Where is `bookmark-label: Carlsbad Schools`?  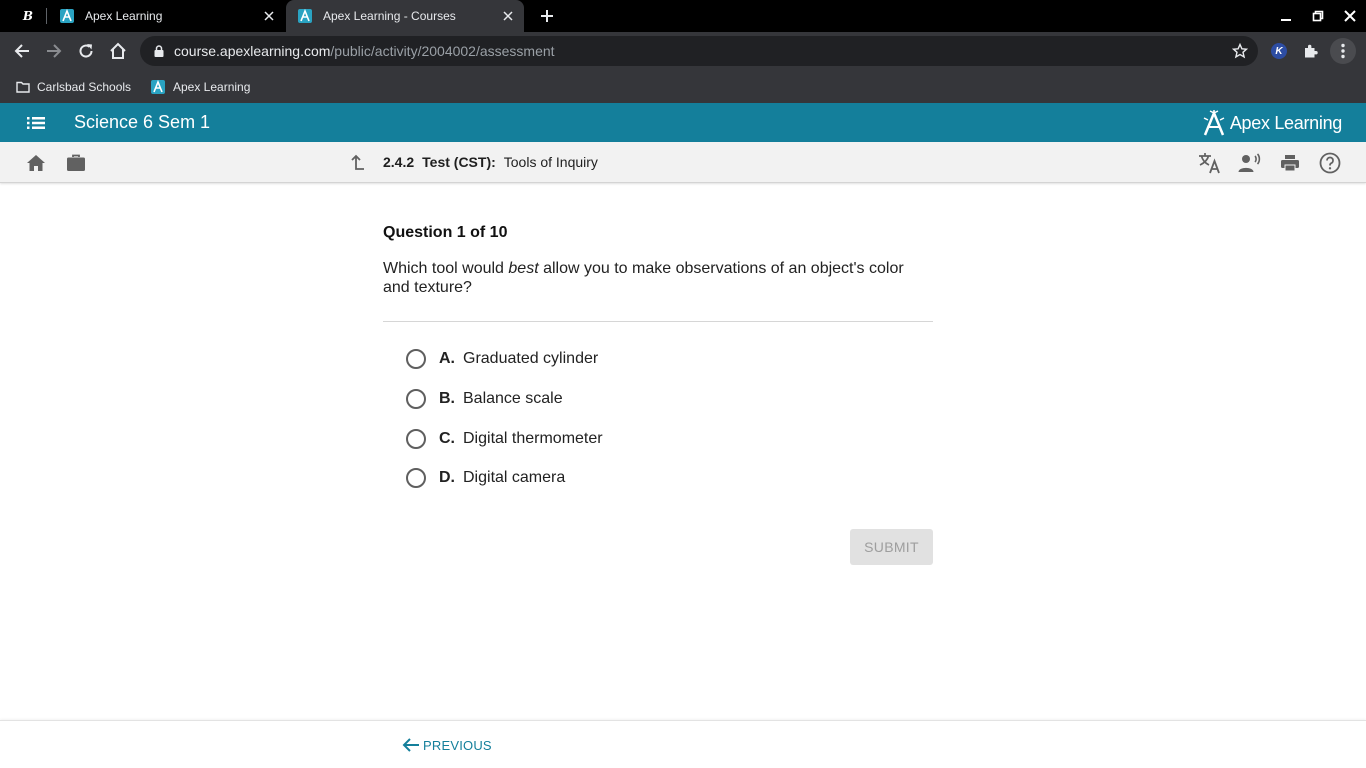
bookmark-label: Carlsbad Schools is located at coordinates (84, 87).